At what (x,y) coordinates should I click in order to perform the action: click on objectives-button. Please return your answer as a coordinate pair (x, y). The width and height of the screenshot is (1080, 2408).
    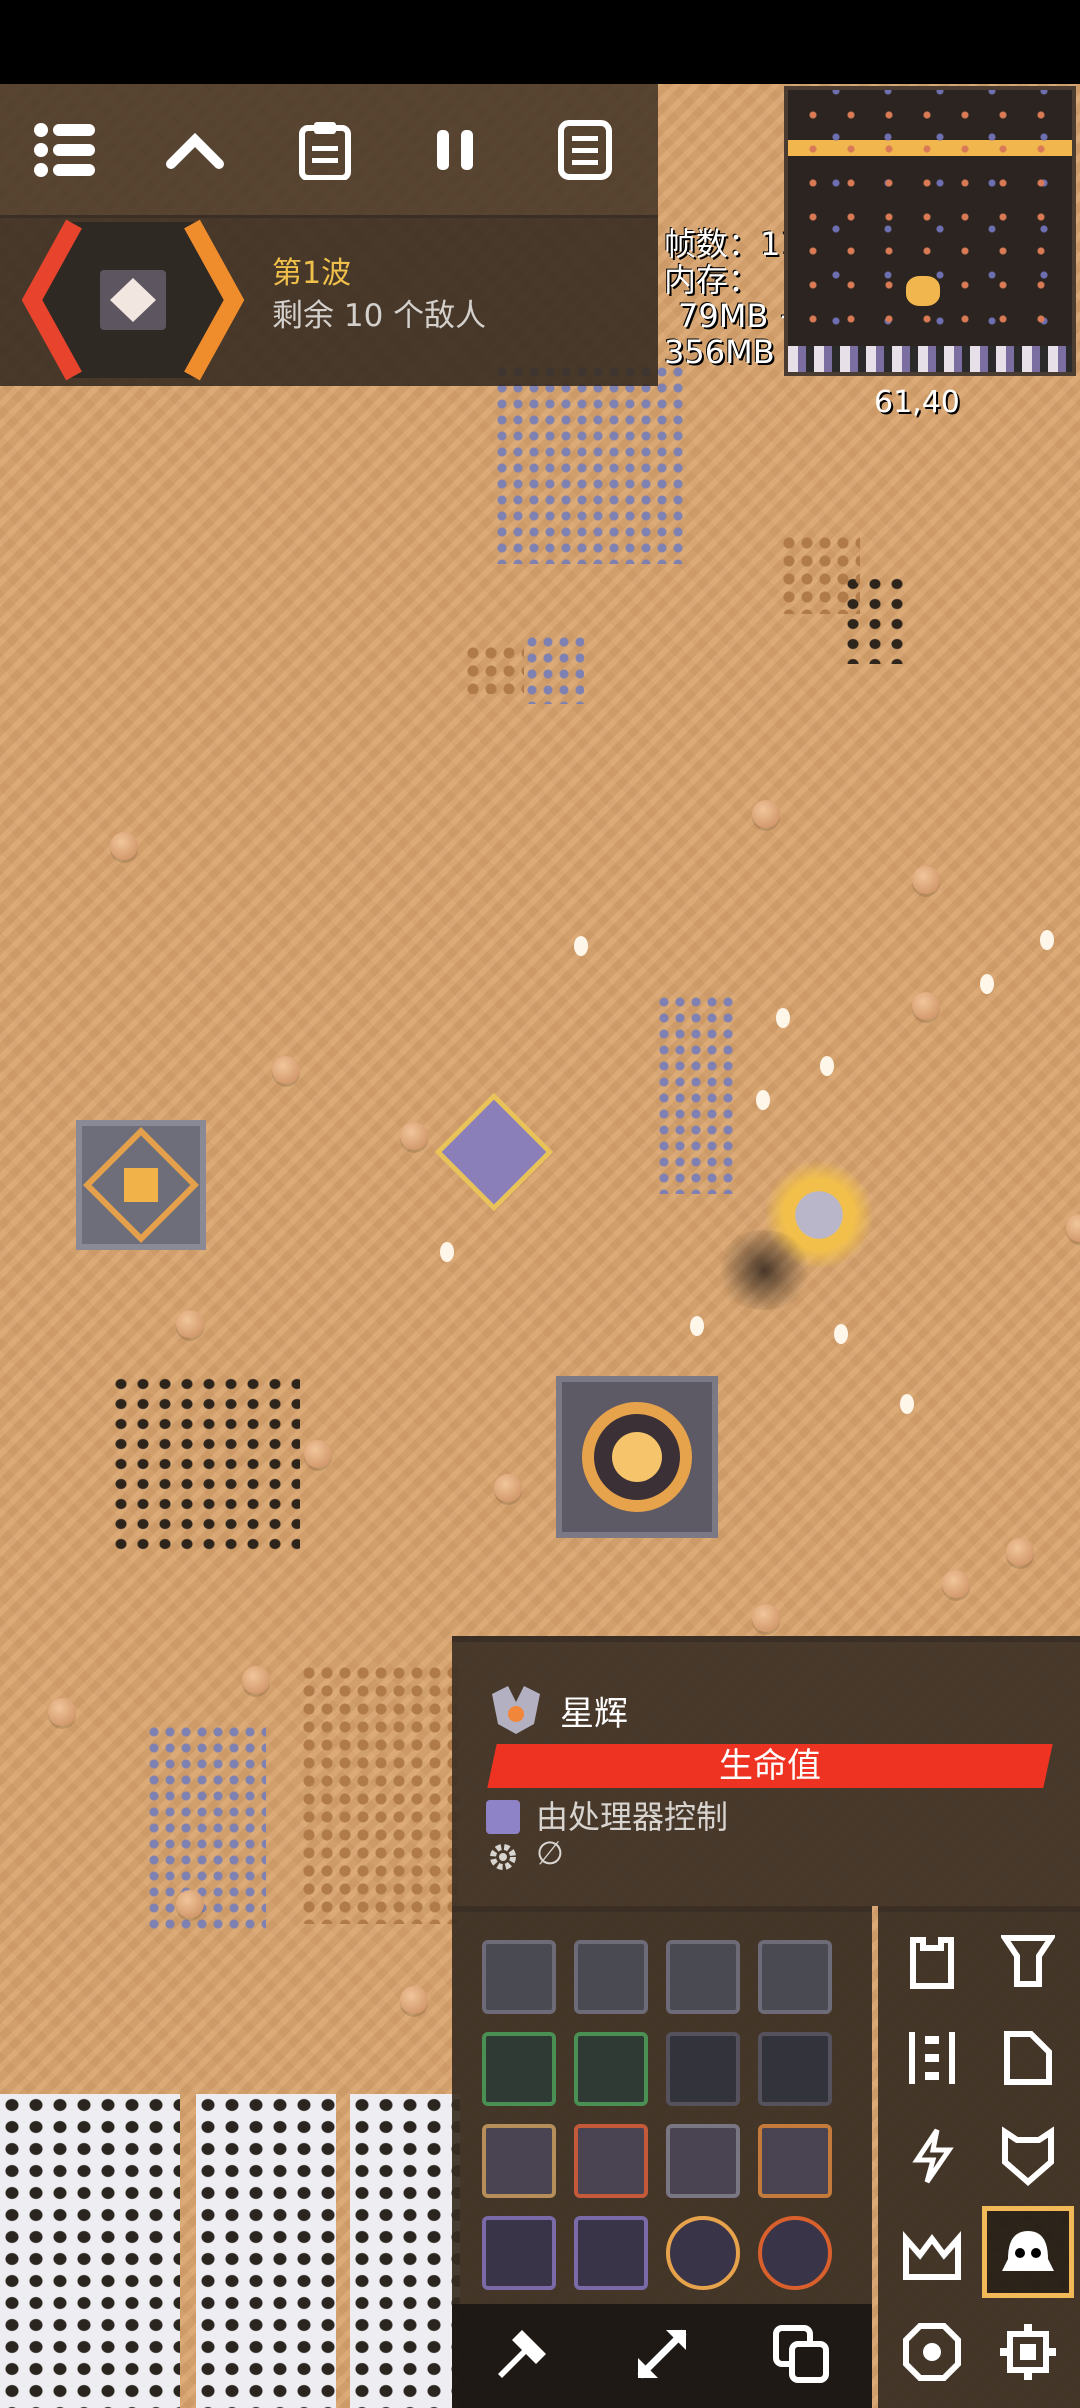
    Looking at the image, I should click on (325, 150).